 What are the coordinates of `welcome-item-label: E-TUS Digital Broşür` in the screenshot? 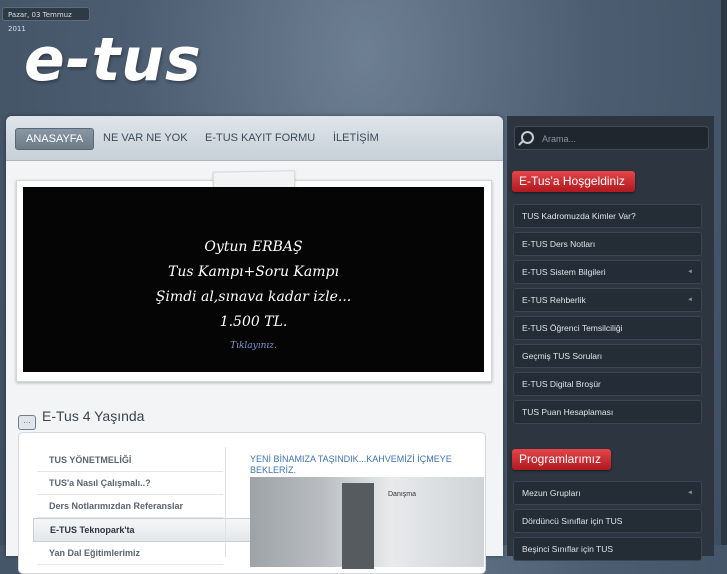 It's located at (561, 384).